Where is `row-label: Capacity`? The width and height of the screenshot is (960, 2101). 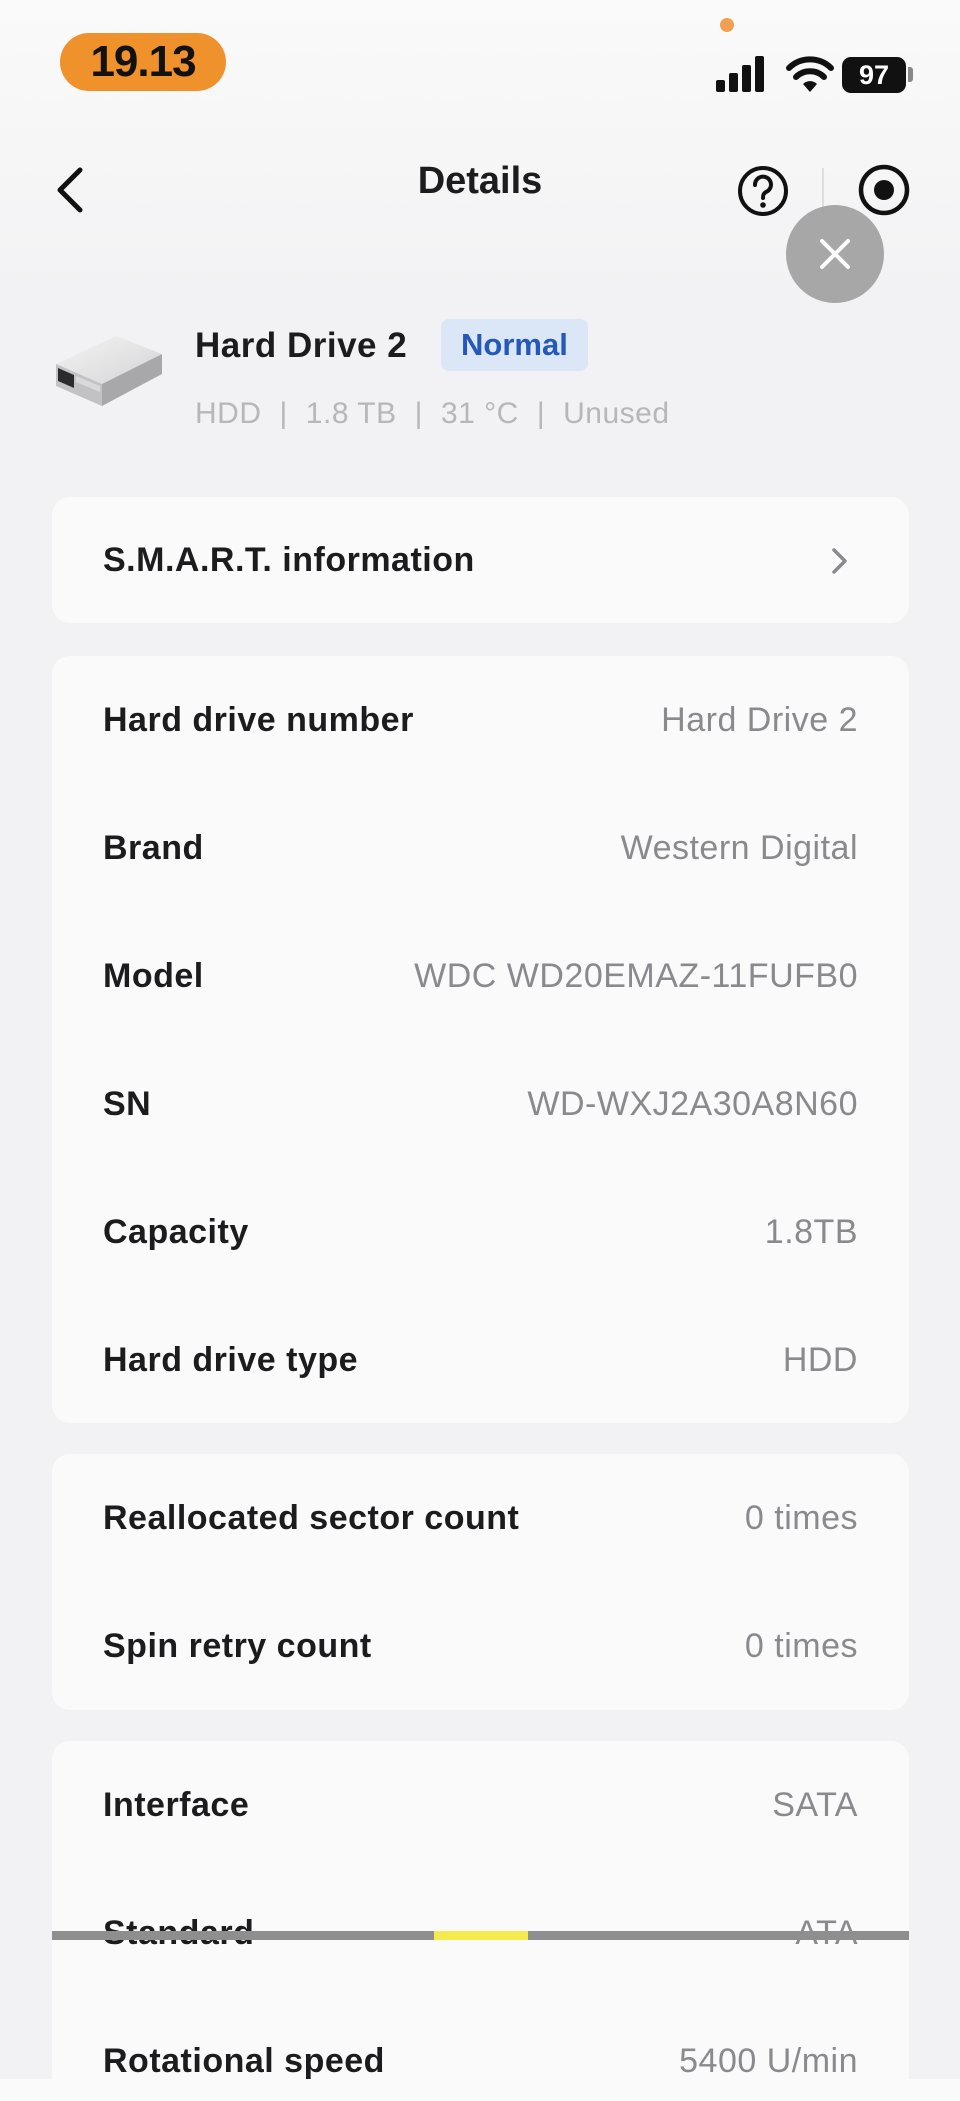 row-label: Capacity is located at coordinates (176, 1232).